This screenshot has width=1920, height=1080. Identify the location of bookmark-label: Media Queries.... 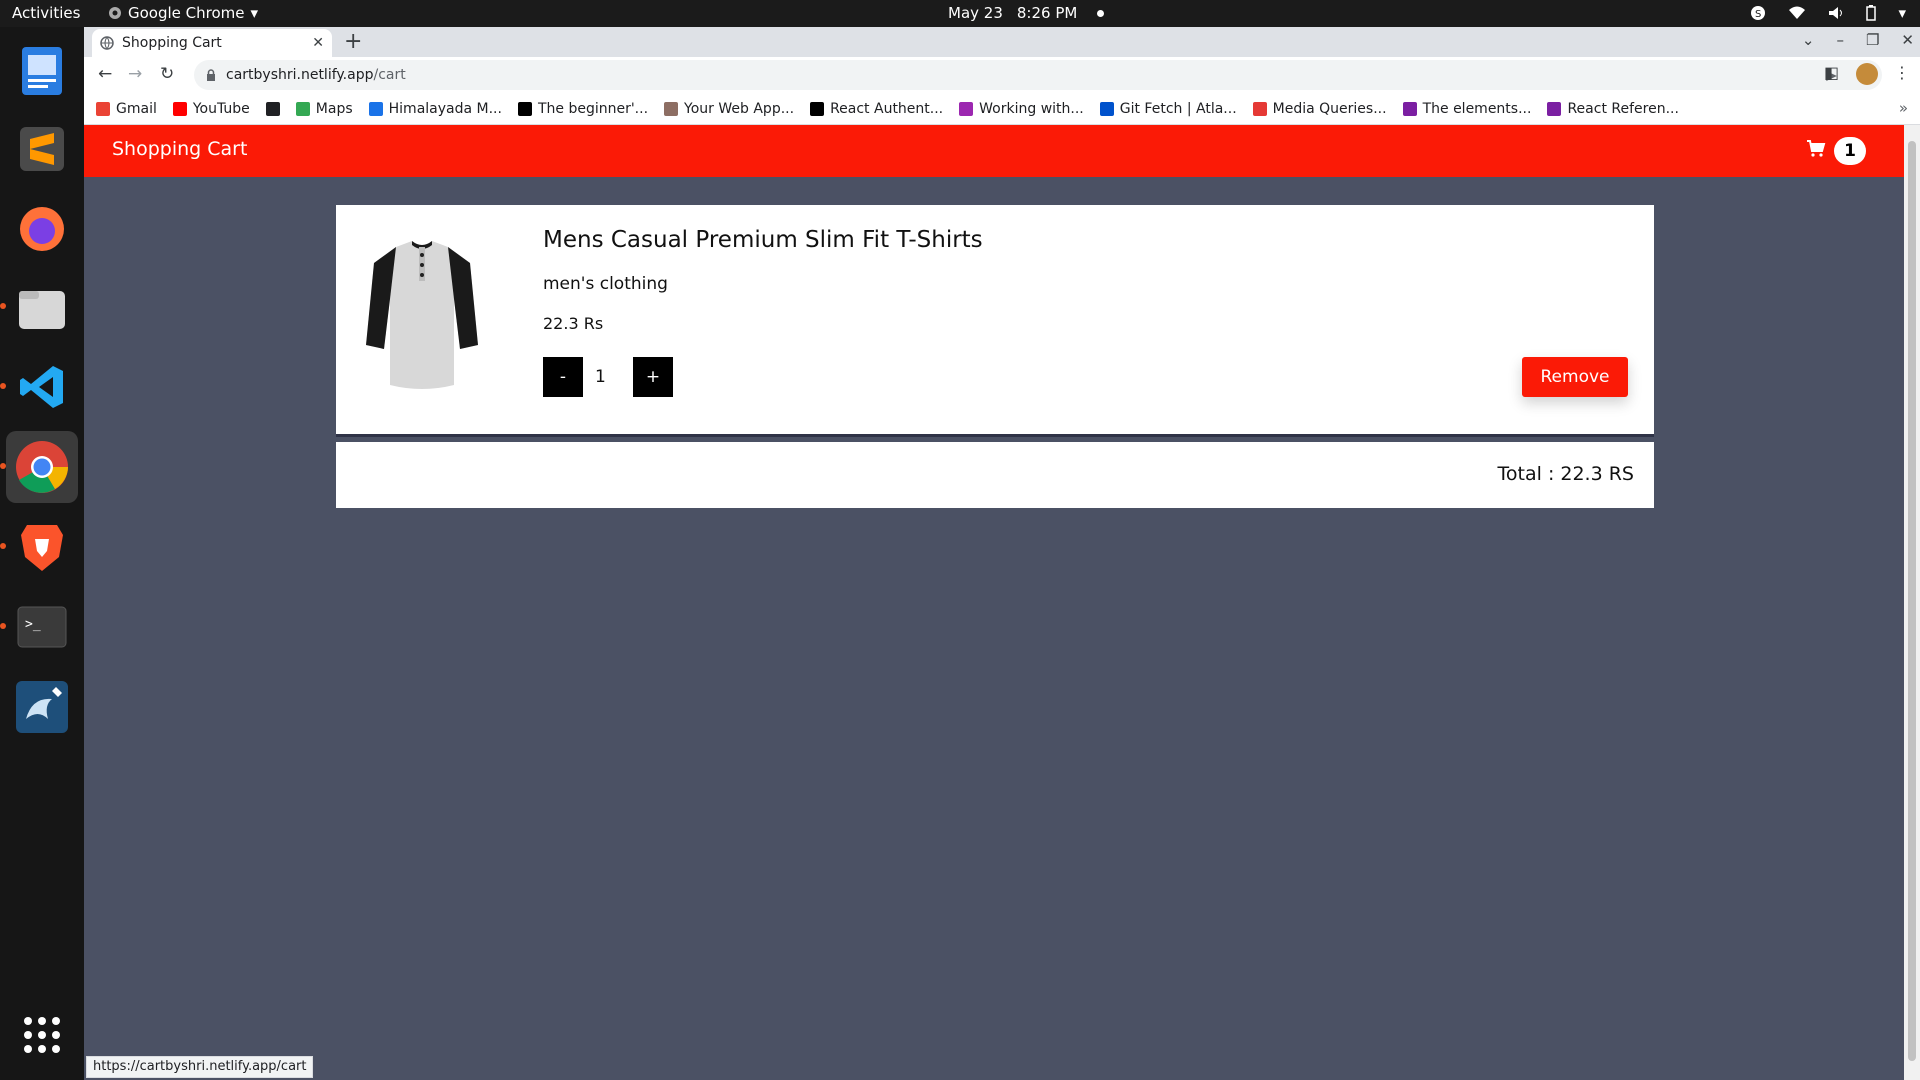
(1329, 108).